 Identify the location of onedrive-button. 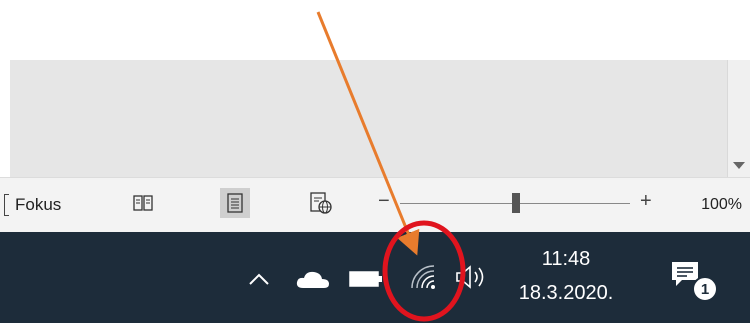
(313, 279).